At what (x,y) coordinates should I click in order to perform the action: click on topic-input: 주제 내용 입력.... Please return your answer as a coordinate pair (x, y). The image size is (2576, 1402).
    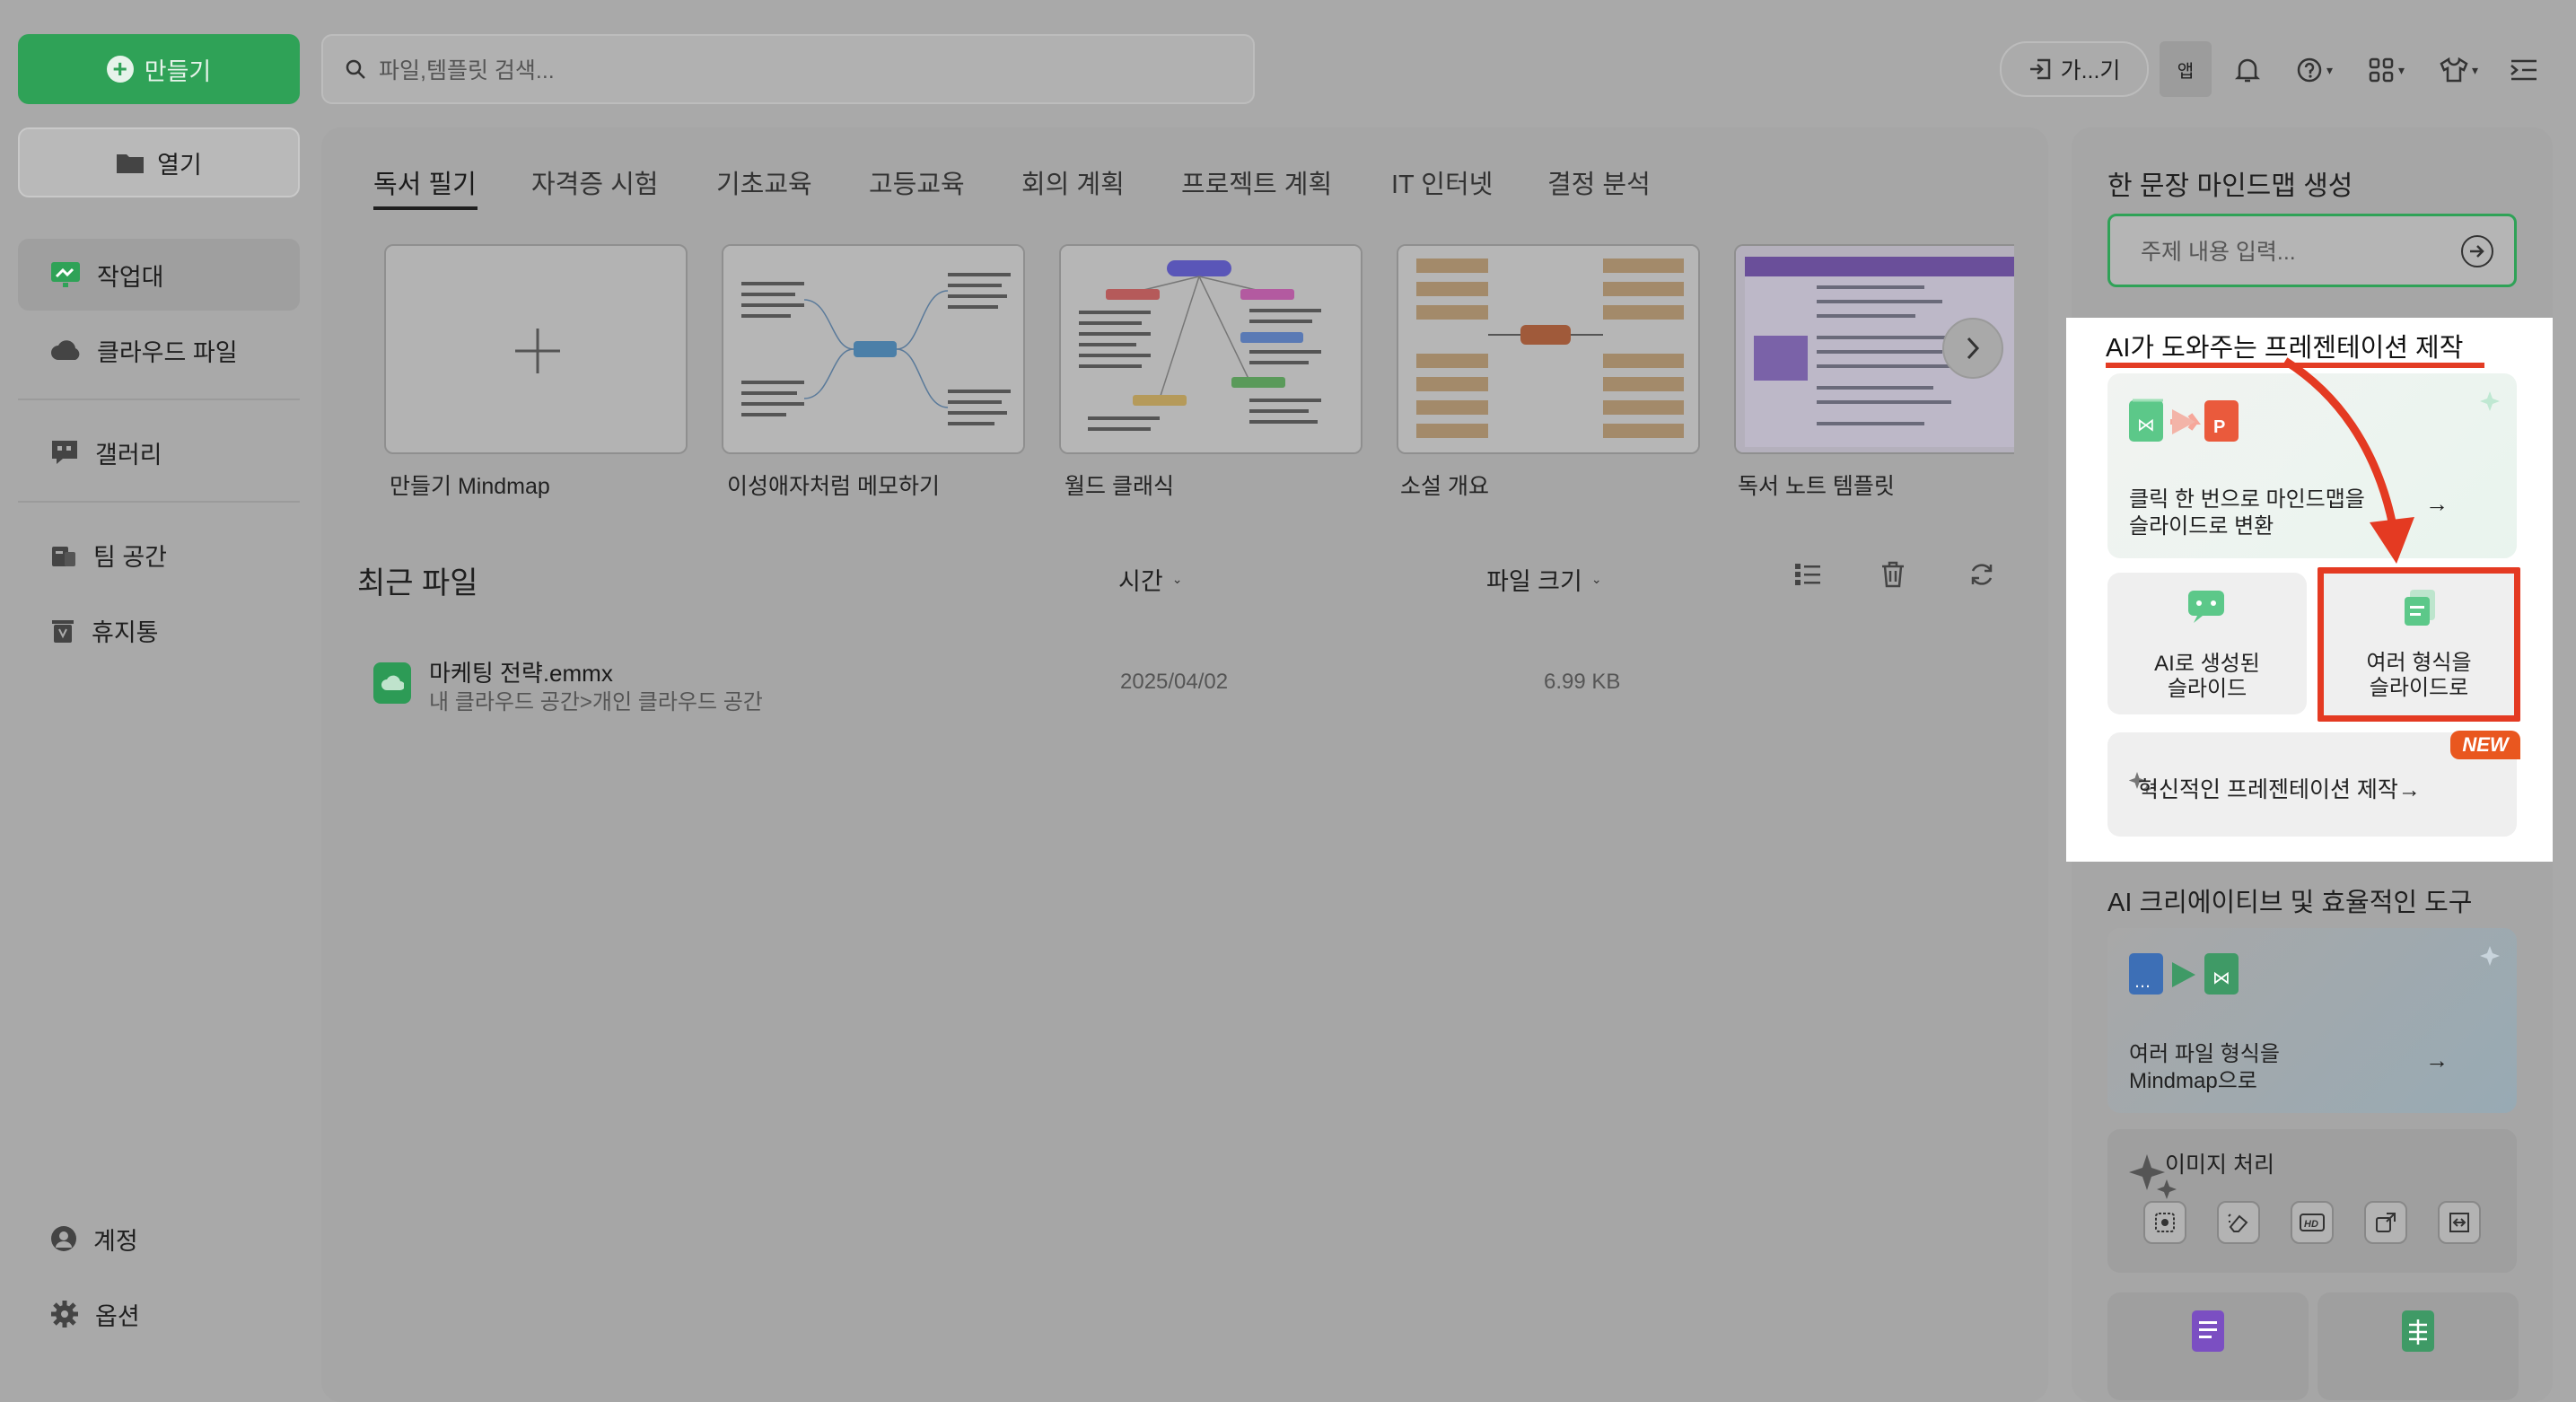
    Looking at the image, I should click on (2312, 251).